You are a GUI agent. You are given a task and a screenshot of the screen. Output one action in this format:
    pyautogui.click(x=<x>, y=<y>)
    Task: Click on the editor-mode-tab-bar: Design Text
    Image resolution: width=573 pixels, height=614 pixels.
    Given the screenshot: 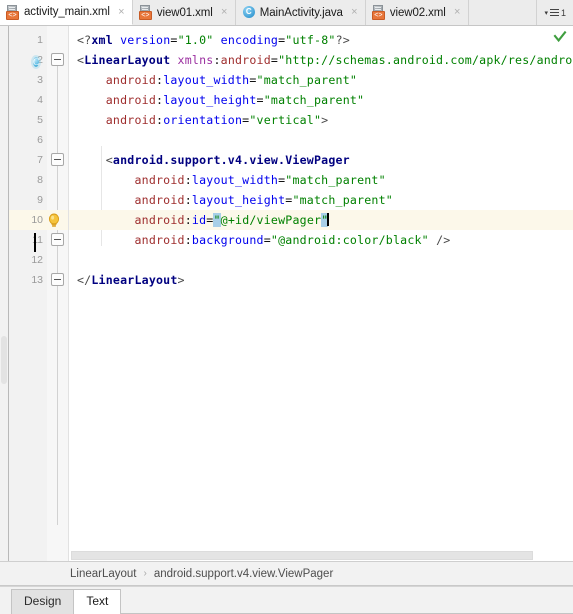 What is the action you would take?
    pyautogui.click(x=286, y=600)
    